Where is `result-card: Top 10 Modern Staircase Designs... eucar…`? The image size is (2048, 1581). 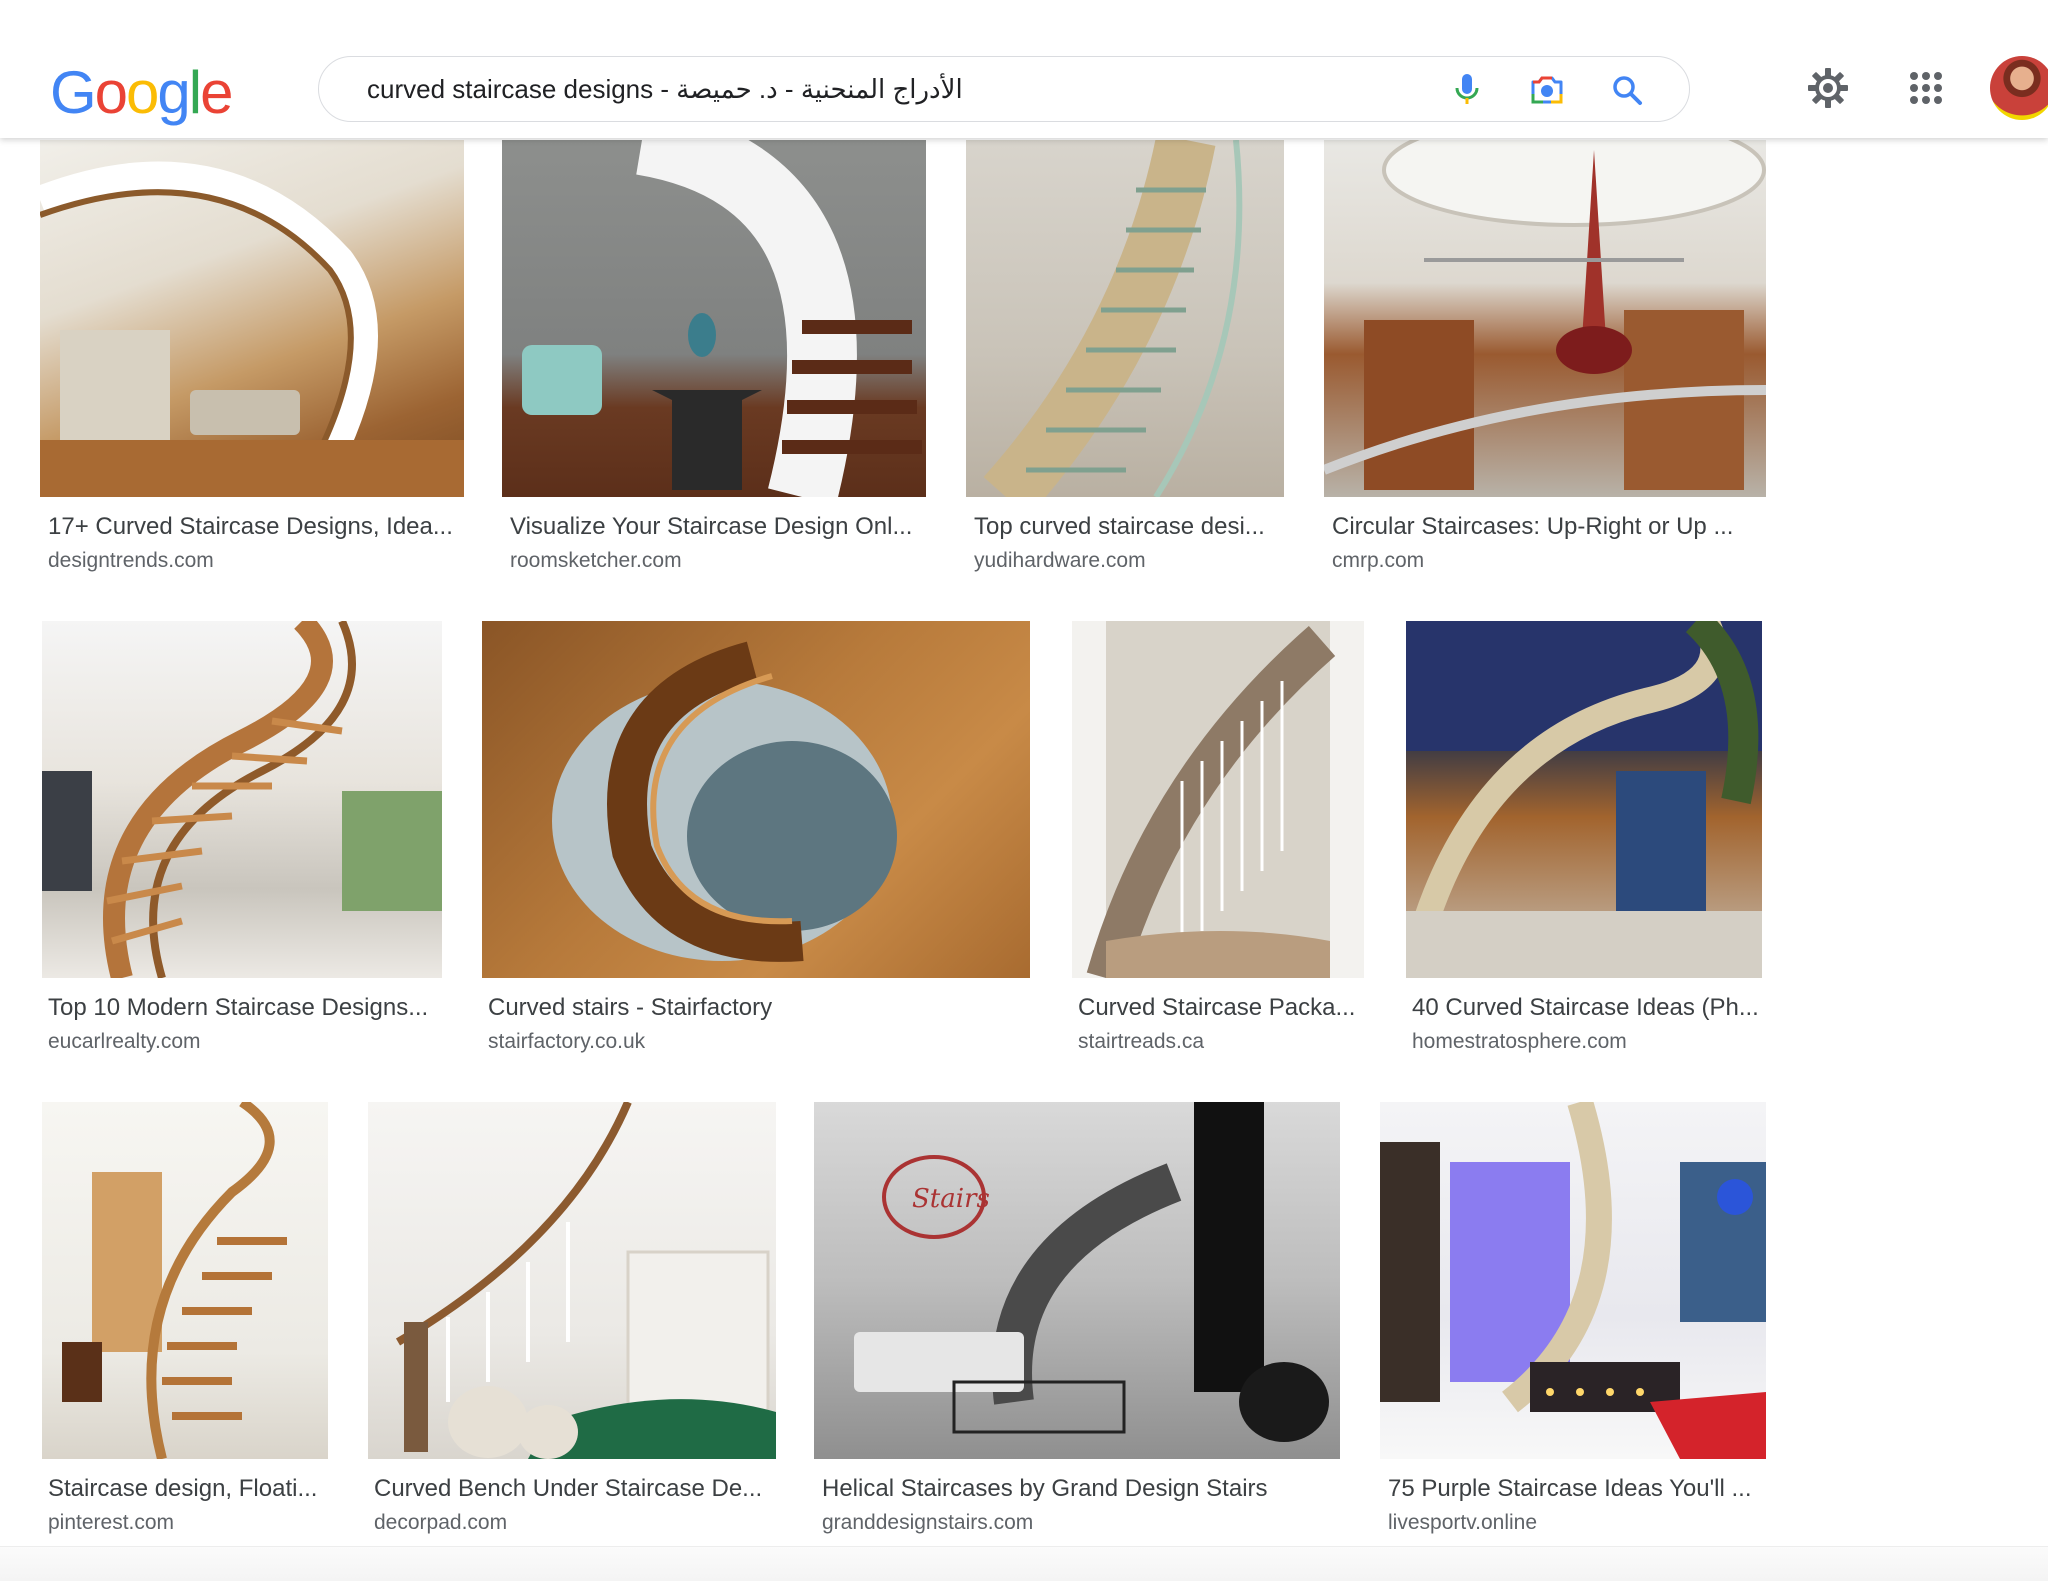 result-card: Top 10 Modern Staircase Designs... eucar… is located at coordinates (242, 841).